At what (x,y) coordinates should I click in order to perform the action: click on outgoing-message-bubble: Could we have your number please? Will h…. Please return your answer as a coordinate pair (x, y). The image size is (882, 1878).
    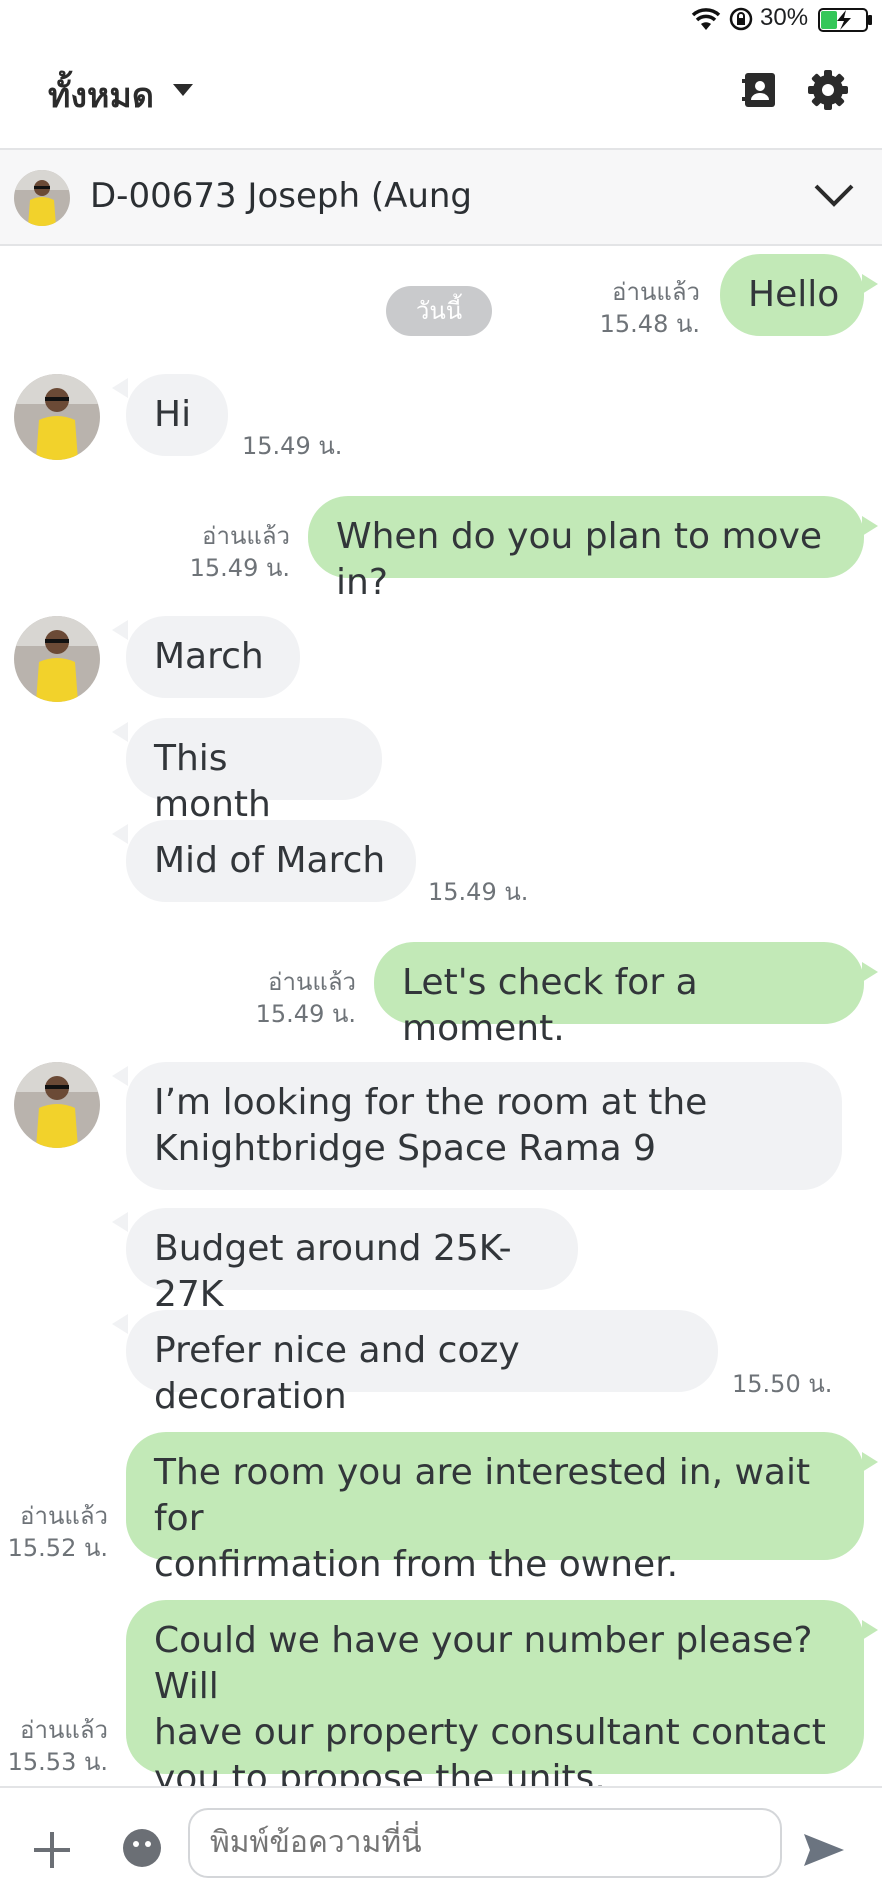
    Looking at the image, I should click on (495, 1699).